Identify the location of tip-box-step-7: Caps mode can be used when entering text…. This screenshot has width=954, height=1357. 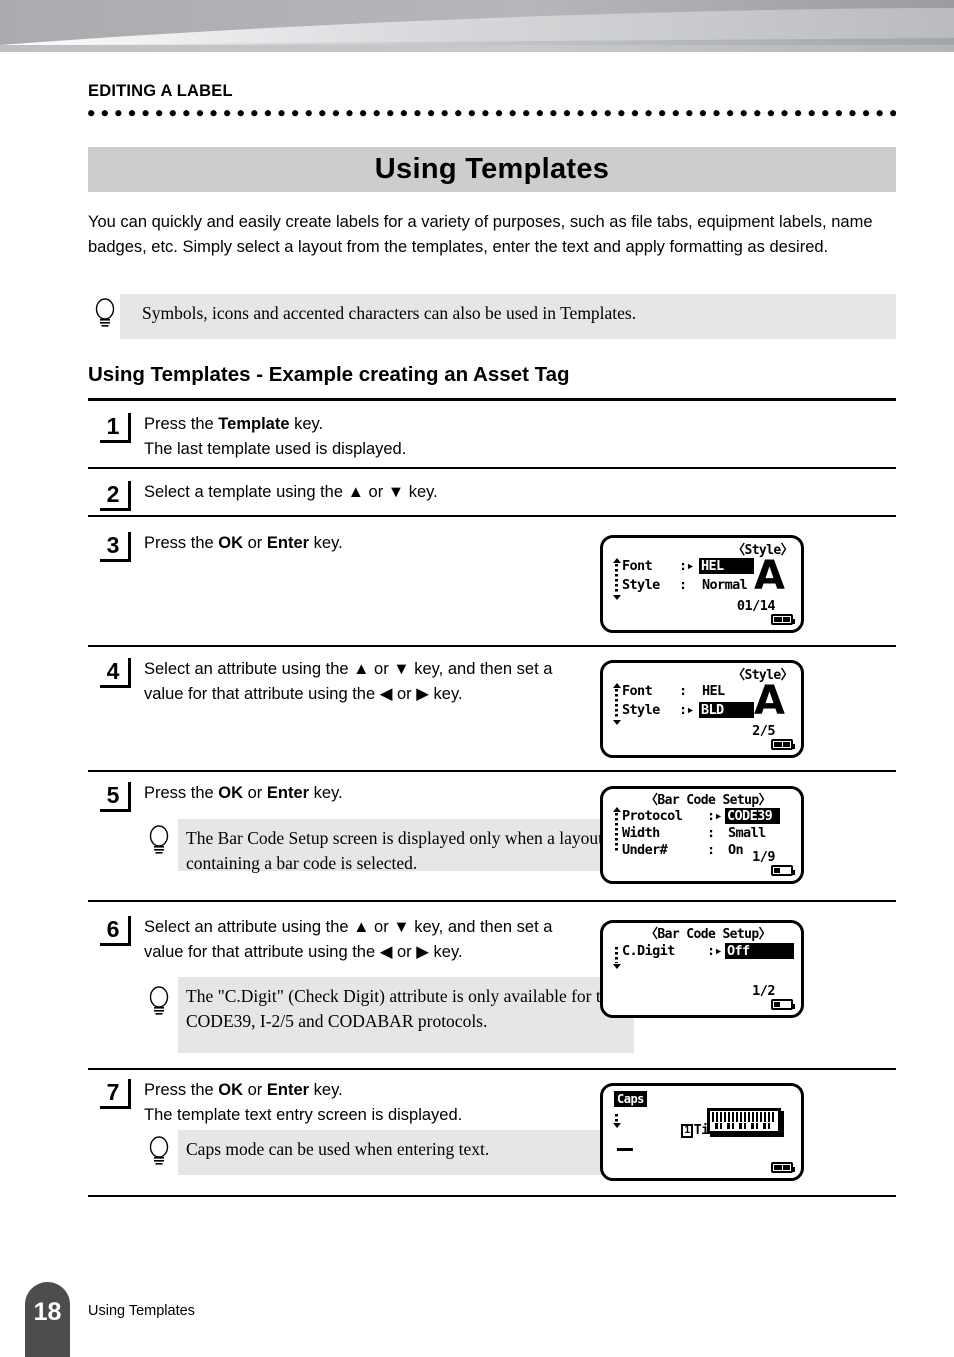
(406, 1152).